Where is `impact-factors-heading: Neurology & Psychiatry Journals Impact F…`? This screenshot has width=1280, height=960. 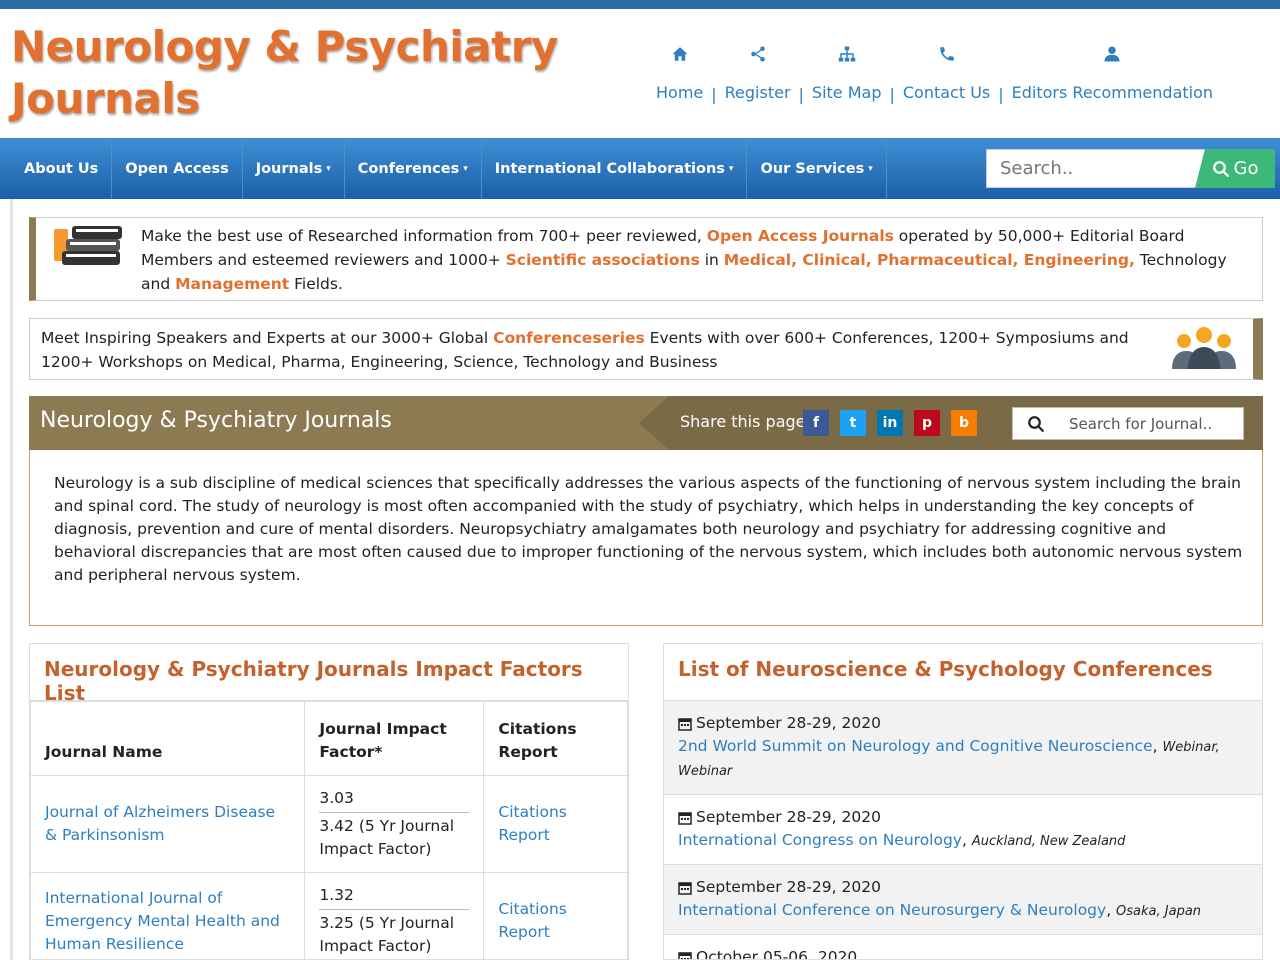 impact-factors-heading: Neurology & Psychiatry Journals Impact F… is located at coordinates (329, 674).